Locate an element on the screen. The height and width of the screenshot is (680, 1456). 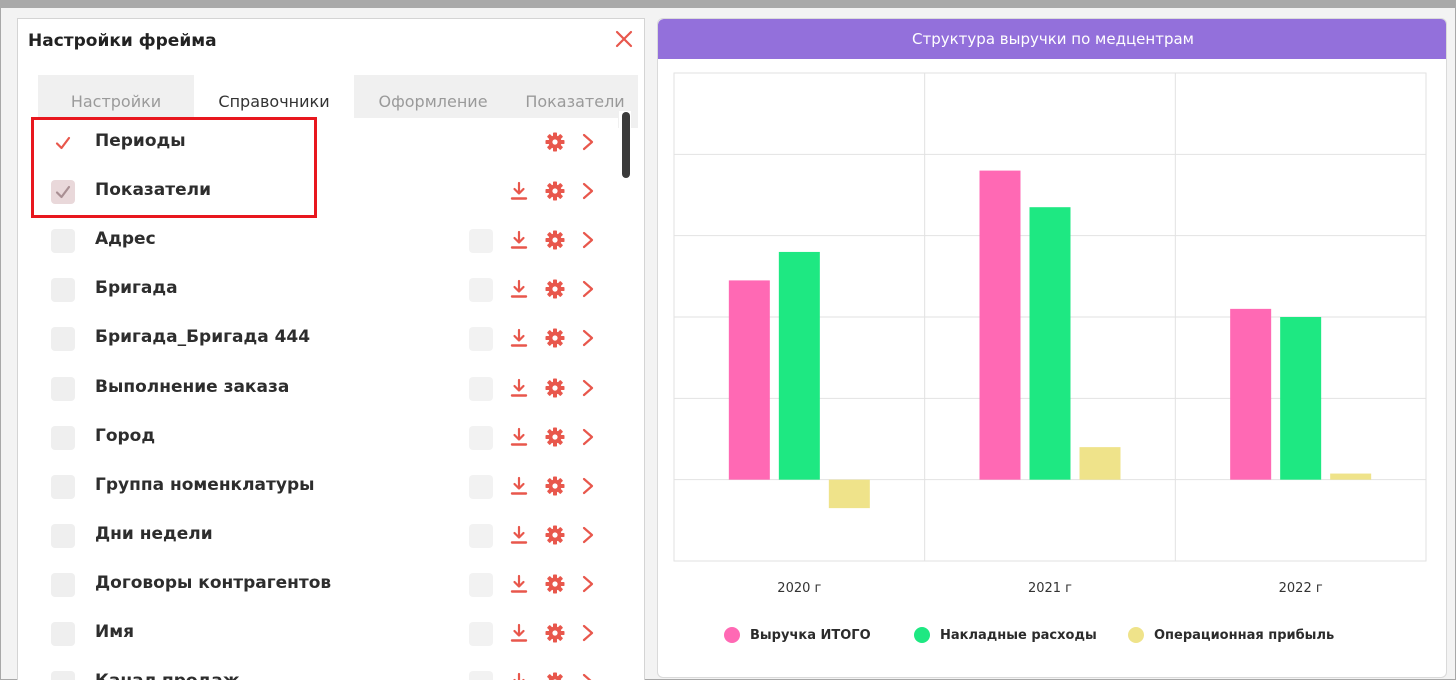
list-item: Договоры контрагентов is located at coordinates (325, 584).